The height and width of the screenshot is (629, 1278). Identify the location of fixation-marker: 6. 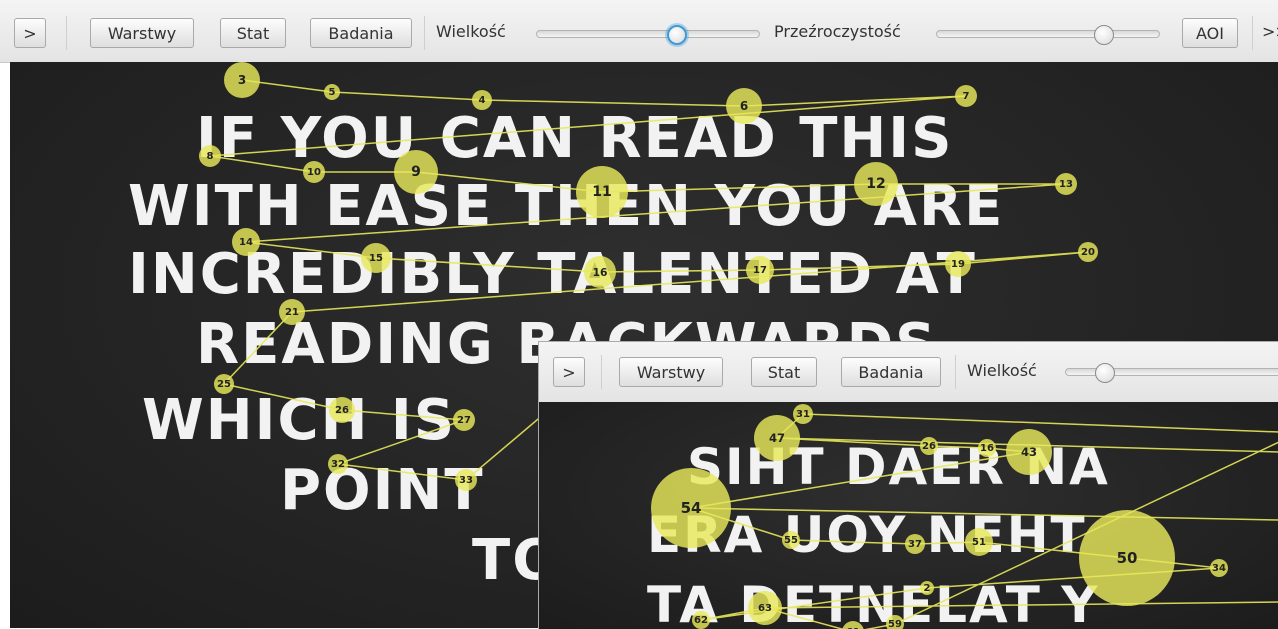
(744, 106).